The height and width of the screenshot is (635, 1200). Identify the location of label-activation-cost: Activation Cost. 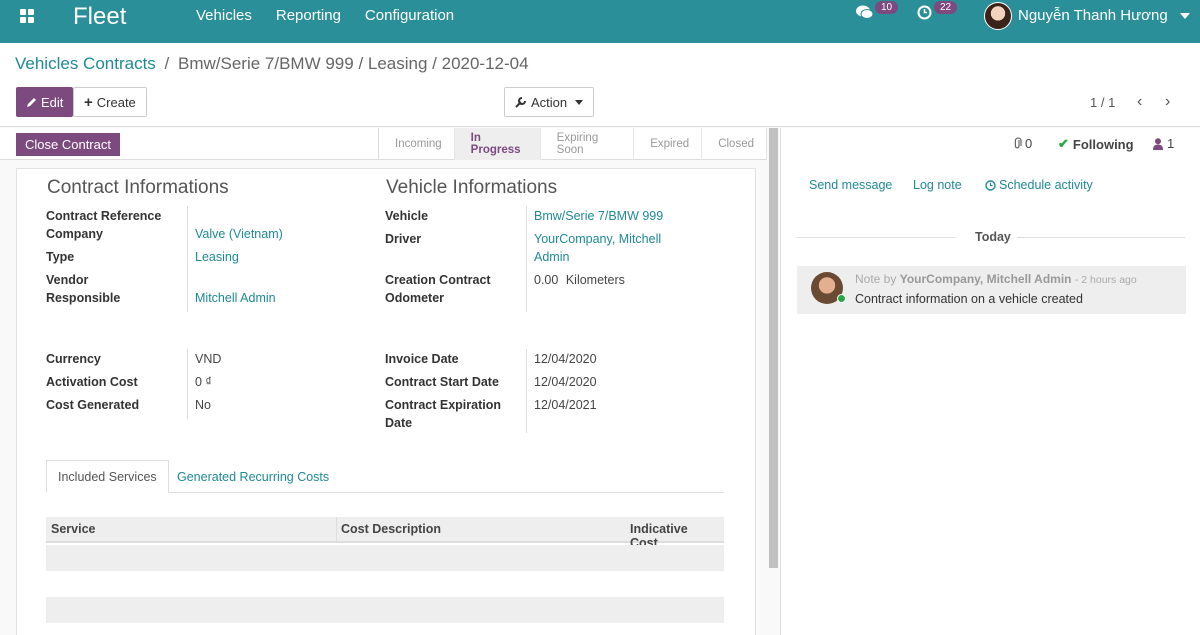
(92, 382).